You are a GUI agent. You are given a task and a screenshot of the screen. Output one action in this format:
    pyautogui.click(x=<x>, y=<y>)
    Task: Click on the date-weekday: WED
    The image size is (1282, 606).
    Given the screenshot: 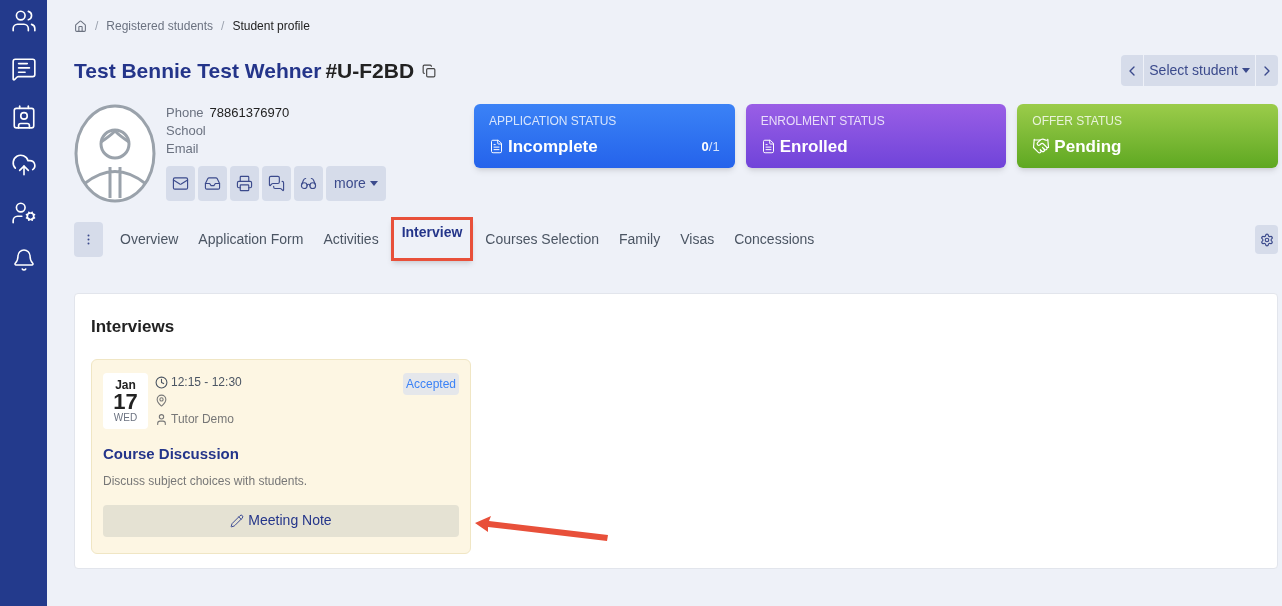 What is the action you would take?
    pyautogui.click(x=125, y=418)
    